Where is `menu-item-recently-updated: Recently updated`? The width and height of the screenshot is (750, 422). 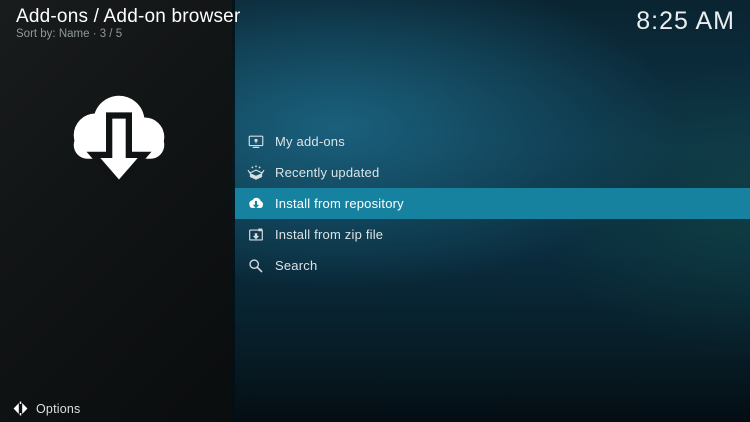 menu-item-recently-updated: Recently updated is located at coordinates (492, 172).